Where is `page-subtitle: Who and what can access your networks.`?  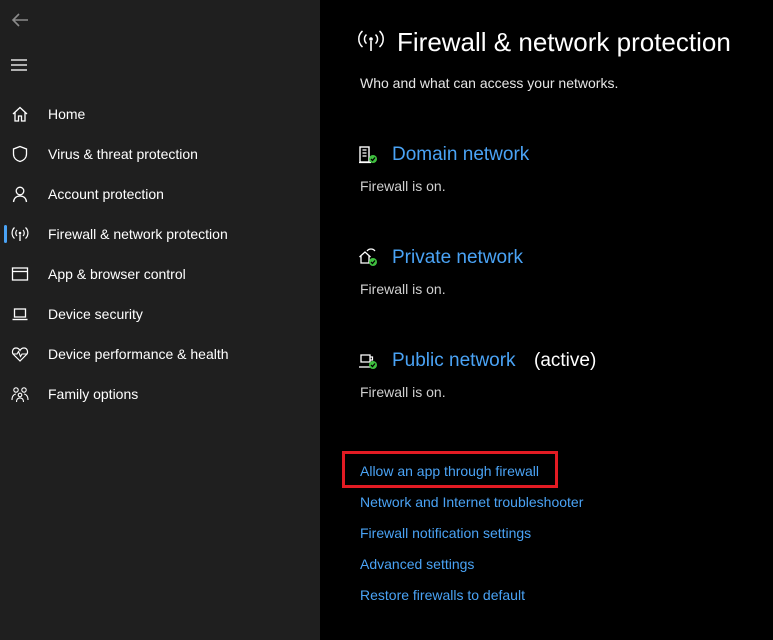
page-subtitle: Who and what can access your networks. is located at coordinates (489, 83).